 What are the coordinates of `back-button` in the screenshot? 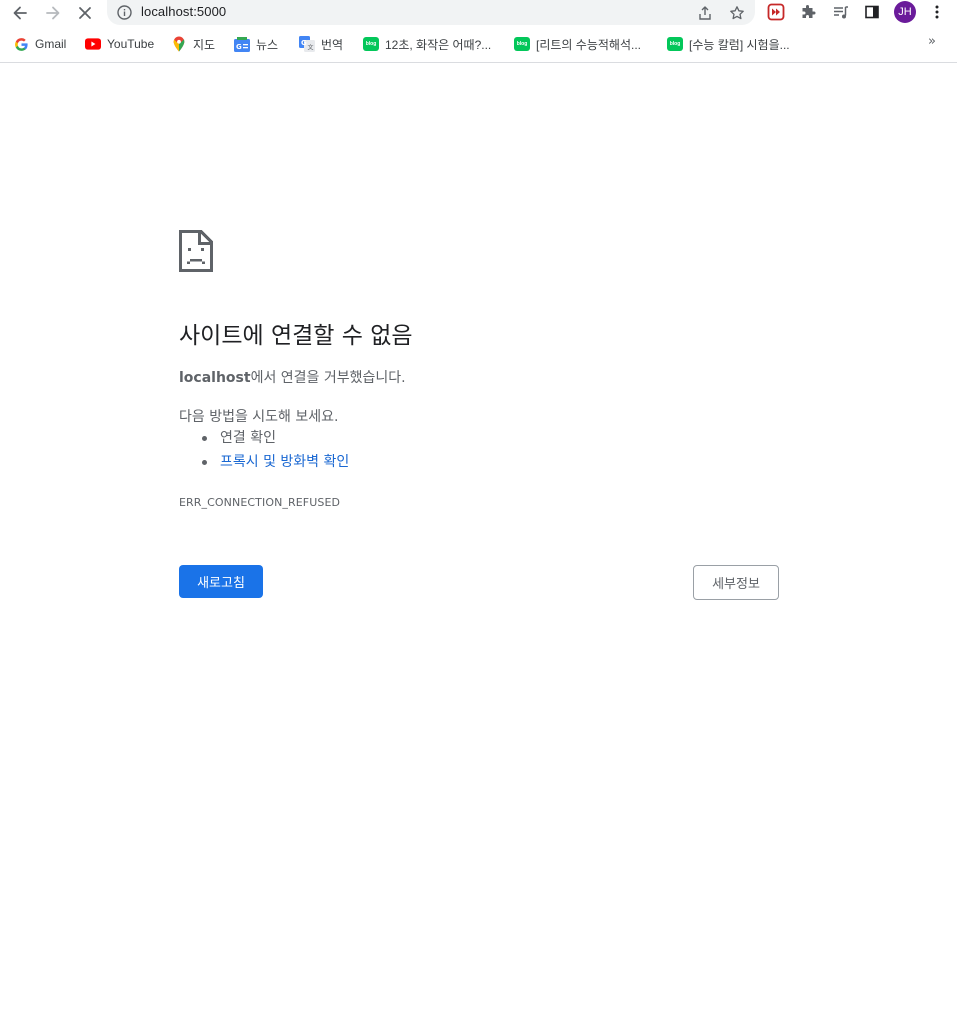 It's located at (20, 12).